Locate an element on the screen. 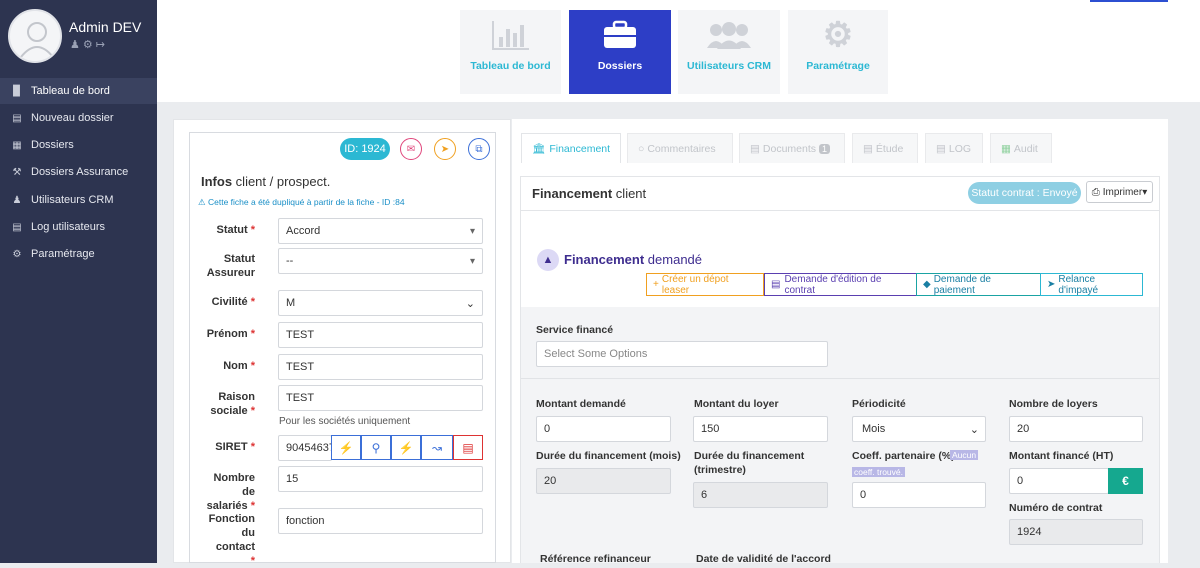 This screenshot has height=568, width=1200. duree-trimestre-input: 6 is located at coordinates (760, 495).